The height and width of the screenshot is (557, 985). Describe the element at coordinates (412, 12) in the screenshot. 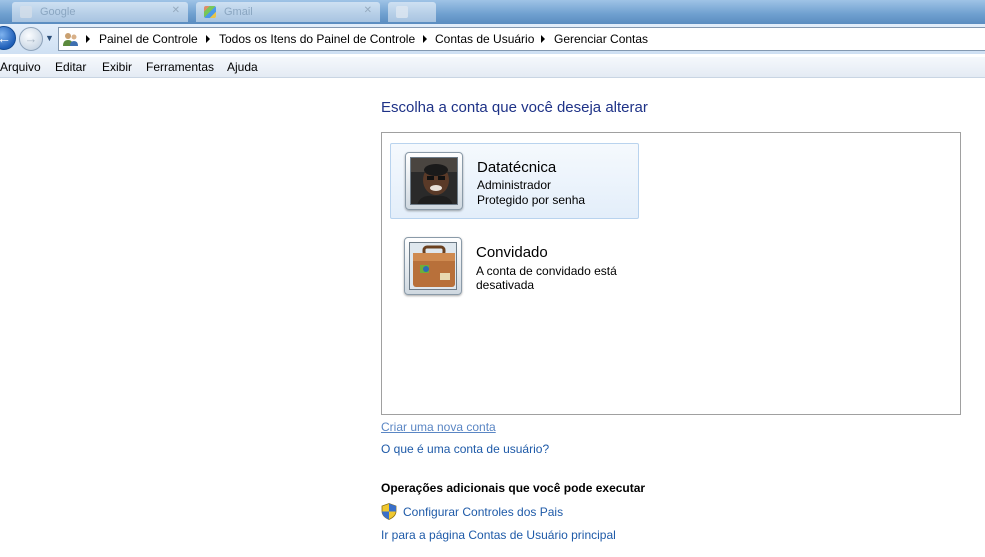

I see `tab-new` at that location.